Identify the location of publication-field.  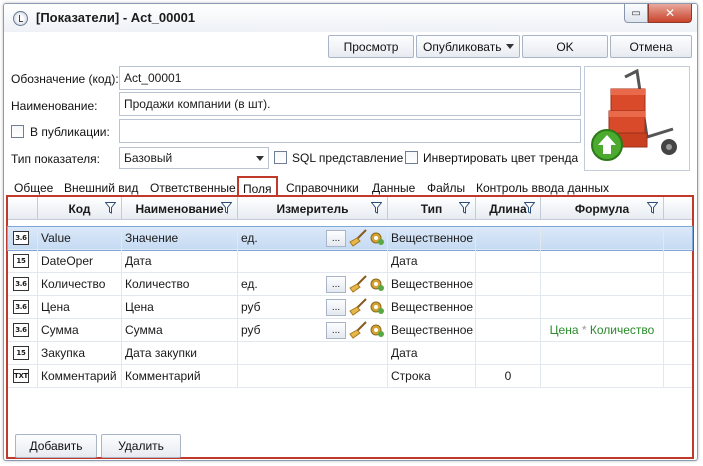
(350, 131).